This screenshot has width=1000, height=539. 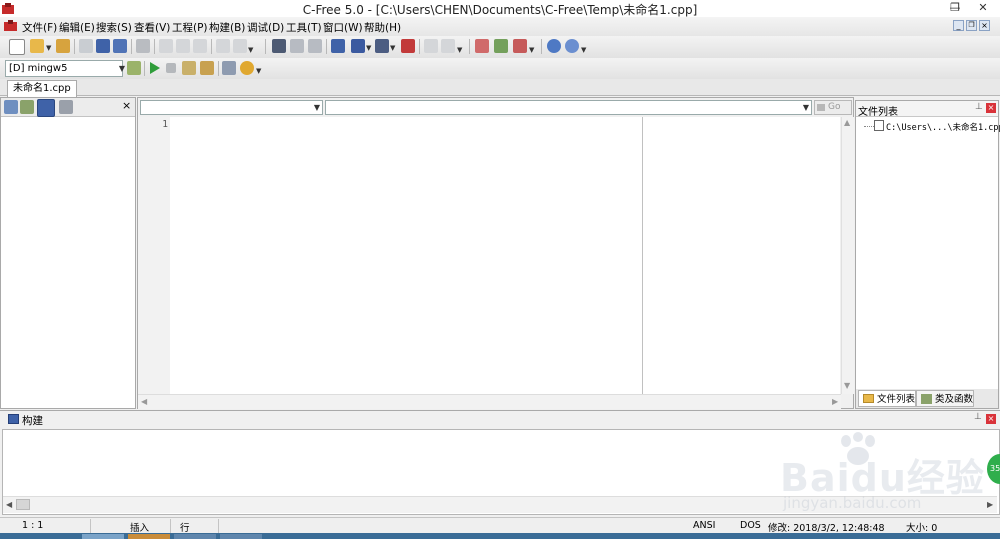 What do you see at coordinates (120, 46) in the screenshot?
I see `save-all-icon` at bounding box center [120, 46].